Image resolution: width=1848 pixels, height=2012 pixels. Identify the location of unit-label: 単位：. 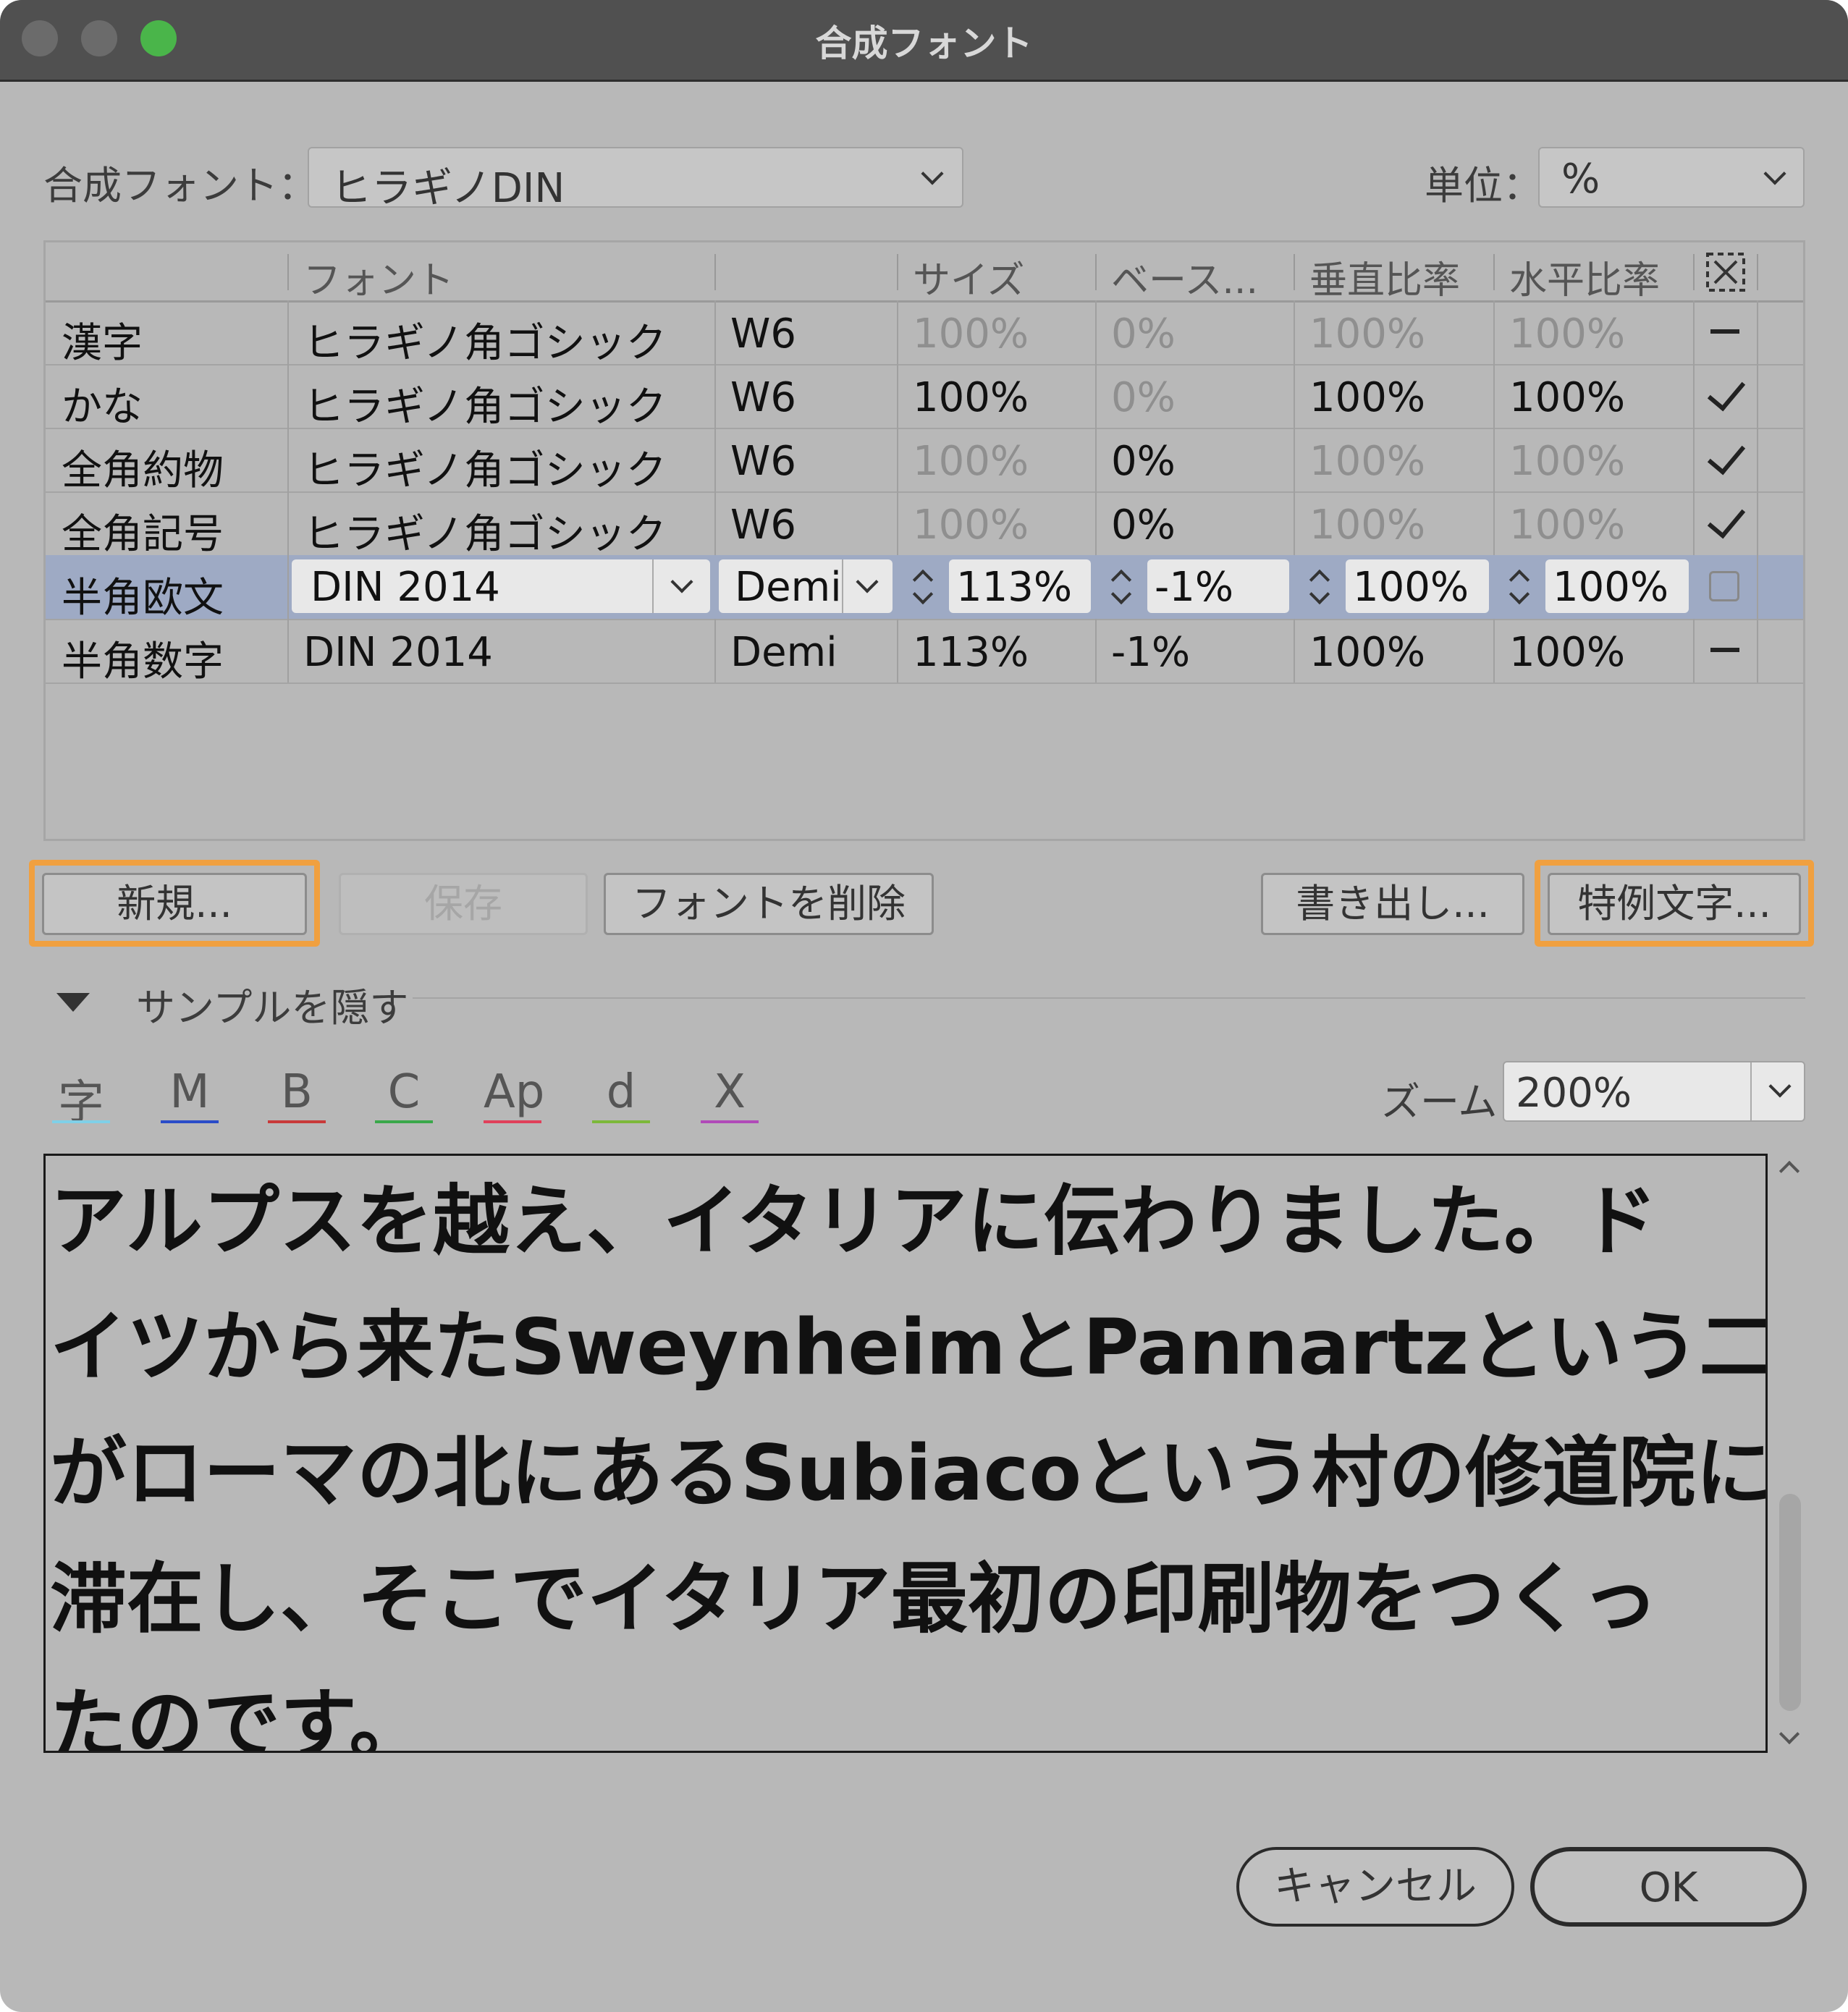
(1483, 185).